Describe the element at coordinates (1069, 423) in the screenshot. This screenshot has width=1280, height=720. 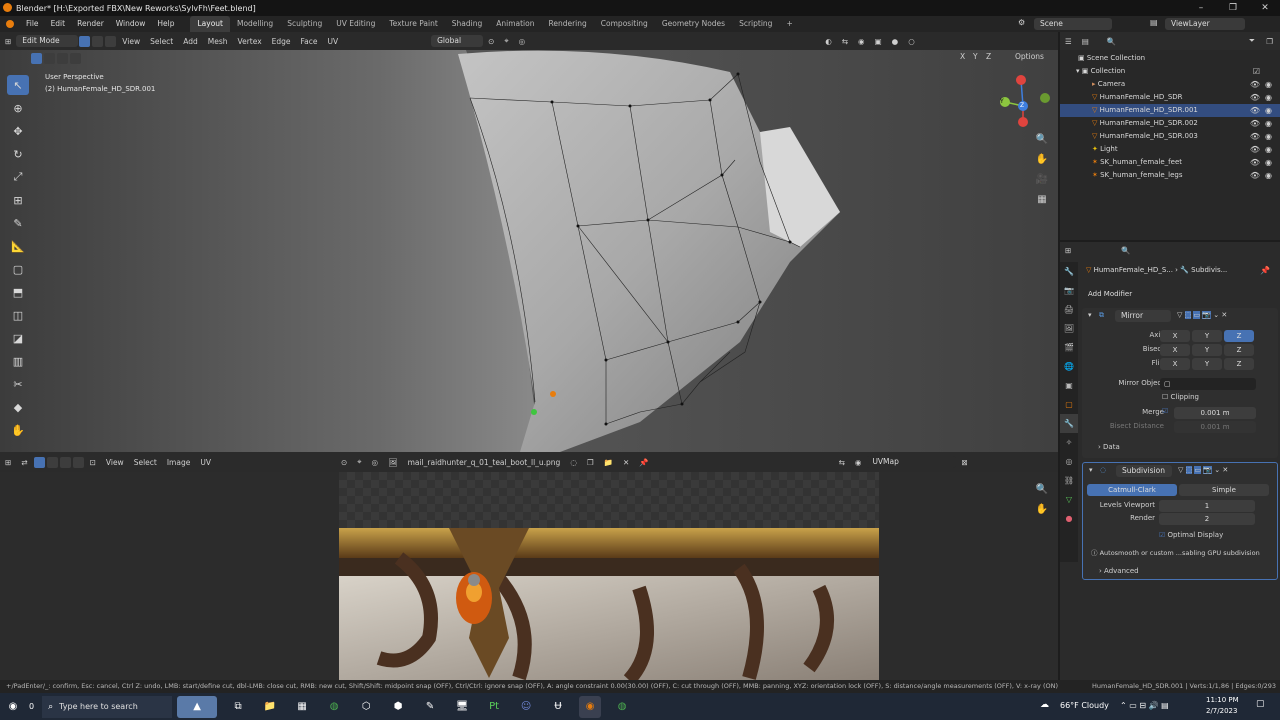
I see `modifier-tab-icon: 🔧` at that location.